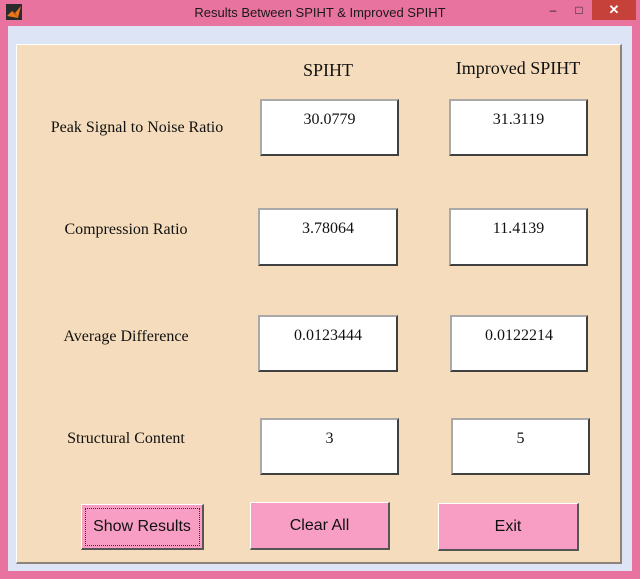 The image size is (640, 579). What do you see at coordinates (126, 438) in the screenshot?
I see `row-label-structural-content: Structural Content` at bounding box center [126, 438].